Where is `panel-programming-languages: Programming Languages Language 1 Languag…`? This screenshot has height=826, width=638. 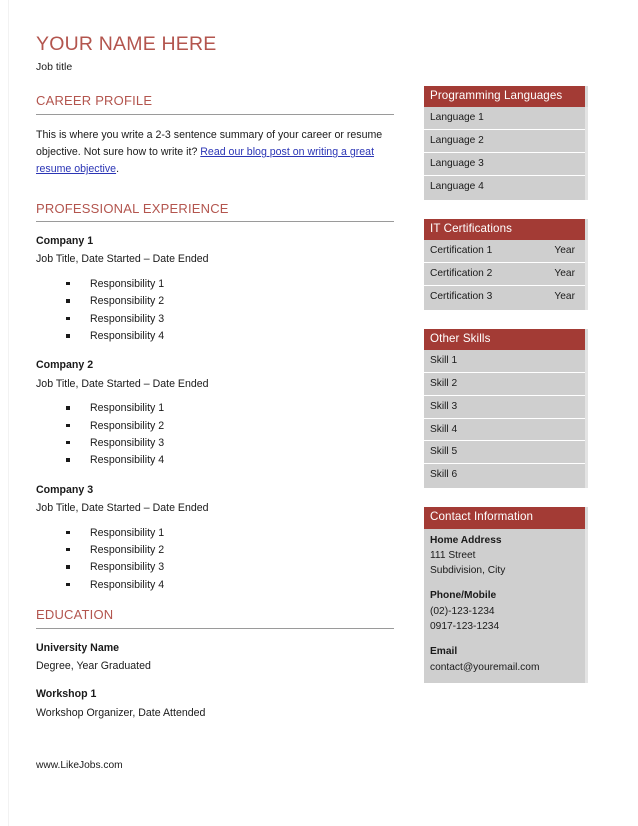 panel-programming-languages: Programming Languages Language 1 Languag… is located at coordinates (506, 143).